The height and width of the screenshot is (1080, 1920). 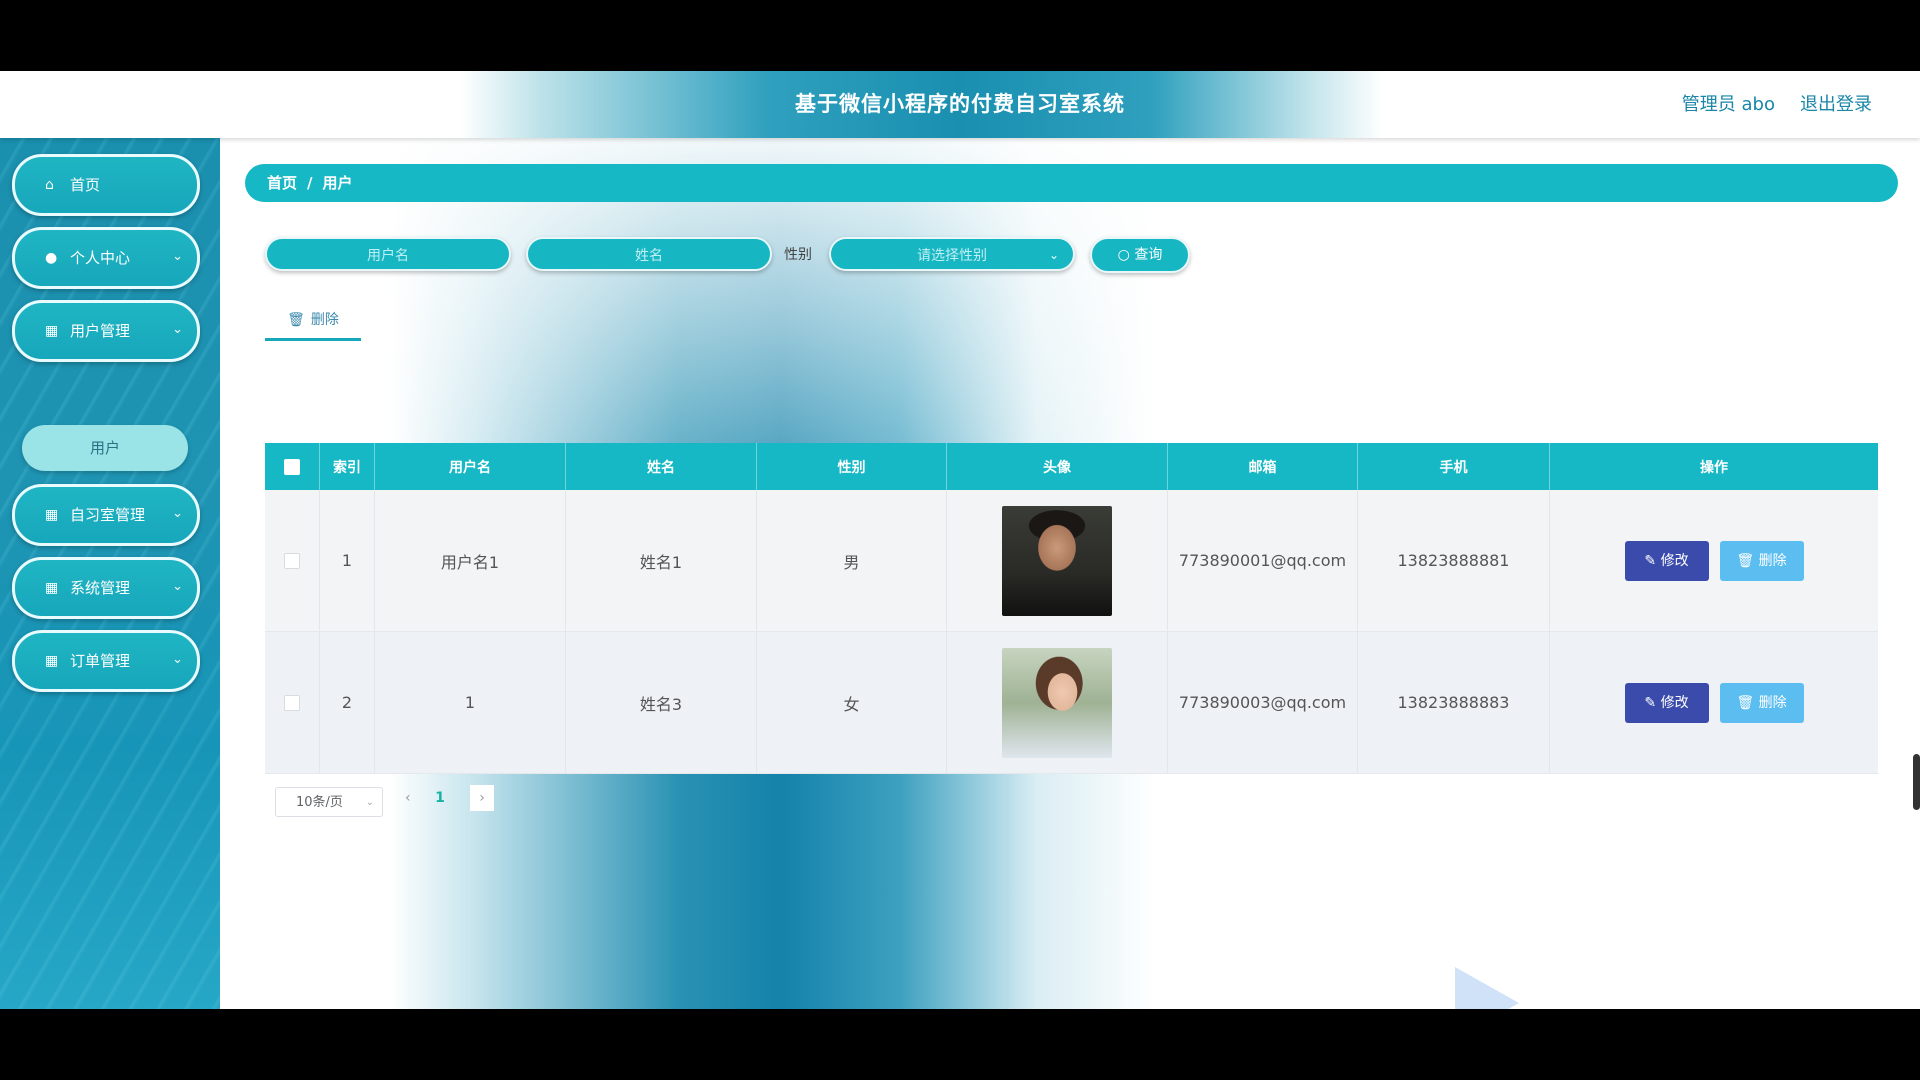 What do you see at coordinates (100, 661) in the screenshot?
I see `sidebar-item-label: 订单管理` at bounding box center [100, 661].